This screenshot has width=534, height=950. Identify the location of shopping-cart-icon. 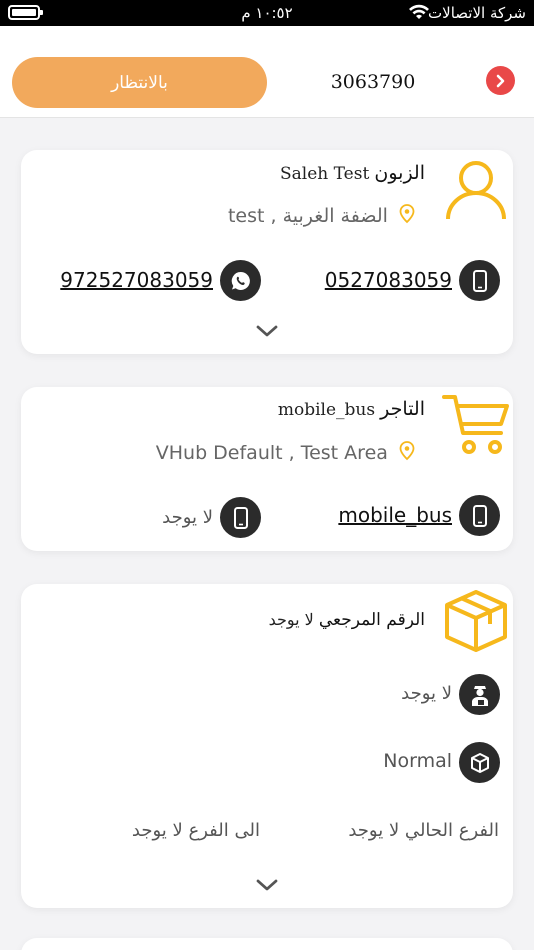
(475, 424).